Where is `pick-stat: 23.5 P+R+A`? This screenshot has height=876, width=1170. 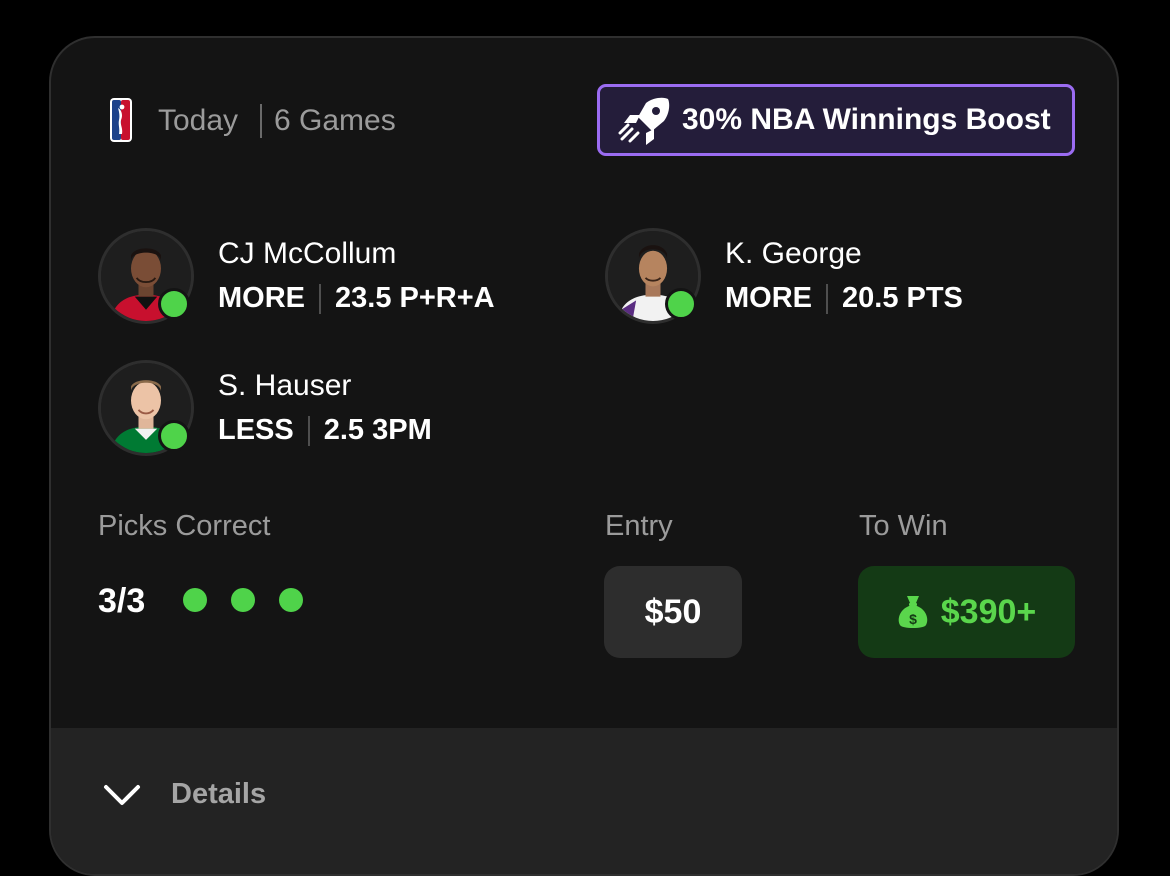
pick-stat: 23.5 P+R+A is located at coordinates (415, 298).